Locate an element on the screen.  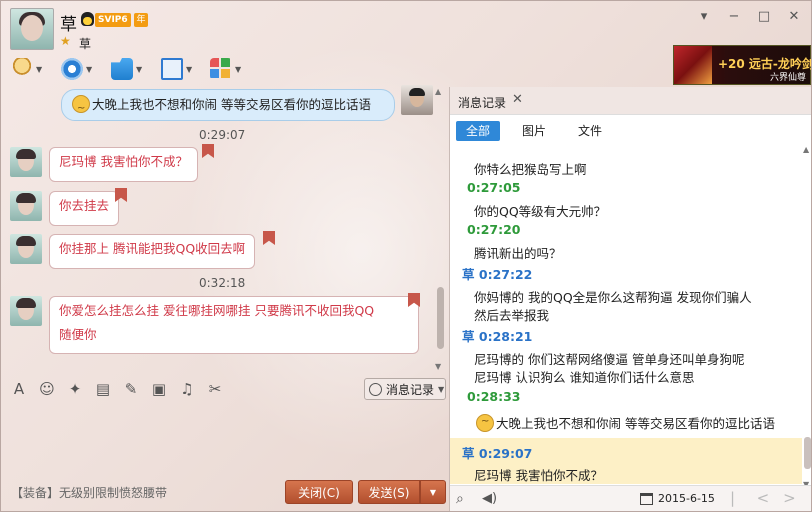
message-bubble: 你爱怎么挂怎么挂 爱往哪挂网哪挂 只要腾讯不收回我QQ 随便你 is located at coordinates (234, 325).